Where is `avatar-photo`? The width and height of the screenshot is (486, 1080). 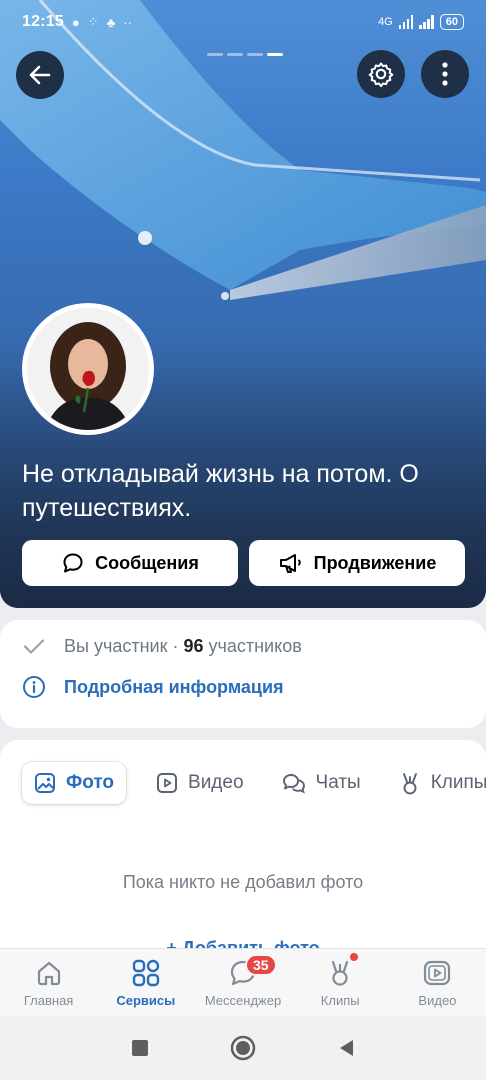 avatar-photo is located at coordinates (88, 369).